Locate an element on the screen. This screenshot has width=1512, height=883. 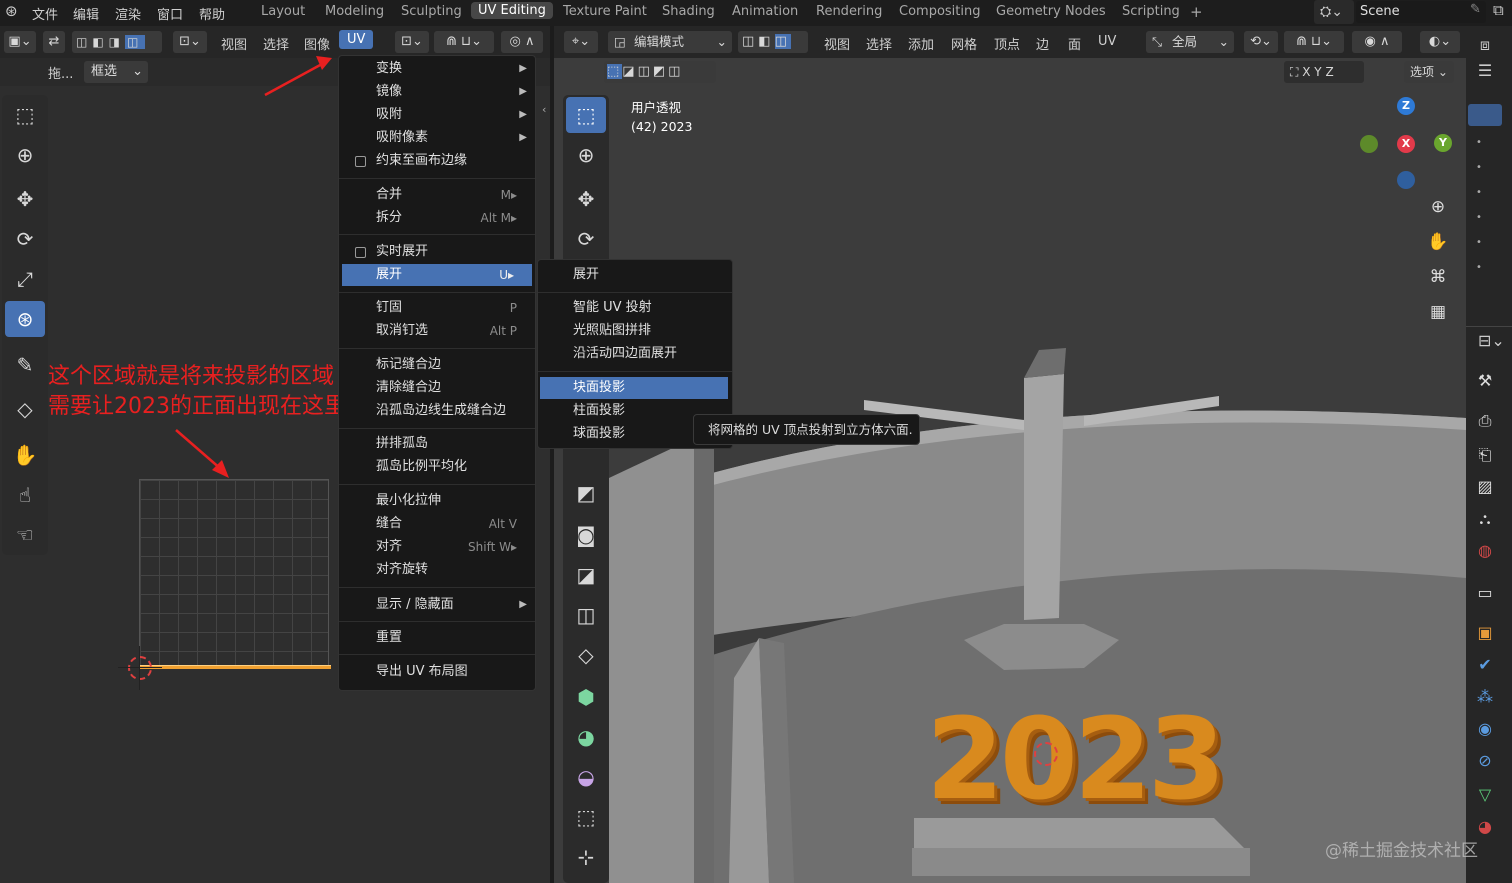
grid-perspective-icon: ▦ is located at coordinates (1438, 312).